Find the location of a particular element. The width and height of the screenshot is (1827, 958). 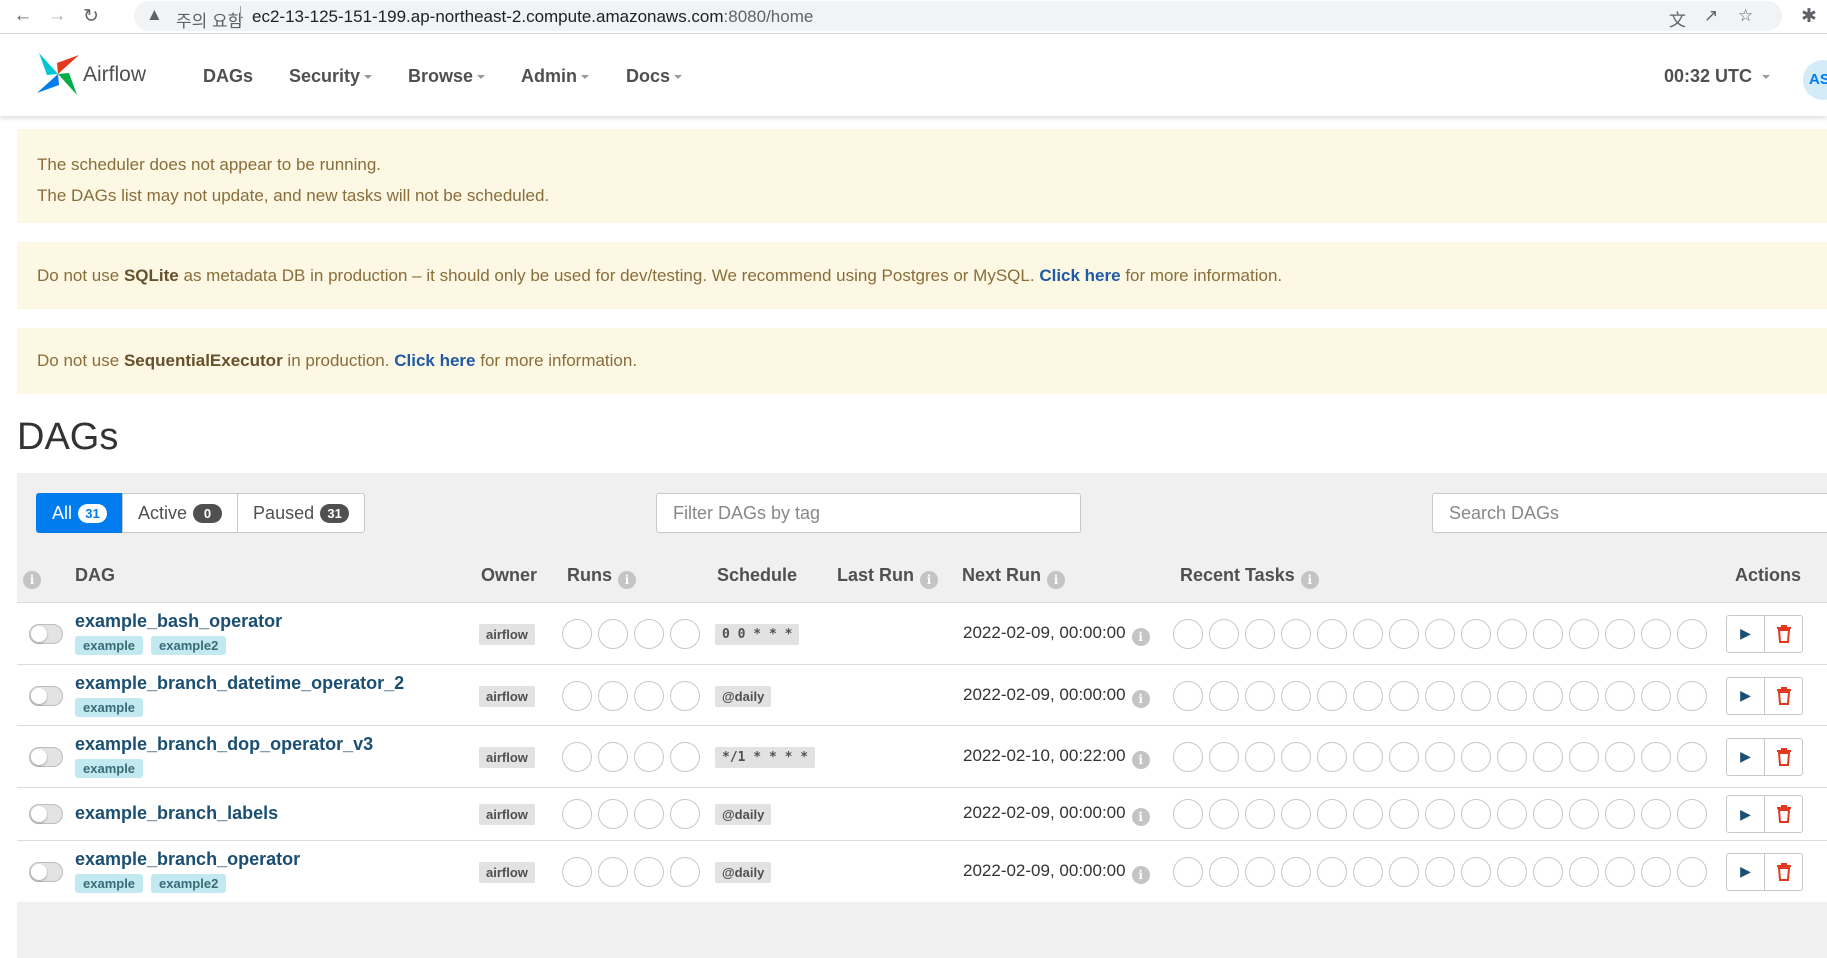

share-icon: ↗ is located at coordinates (1711, 16).